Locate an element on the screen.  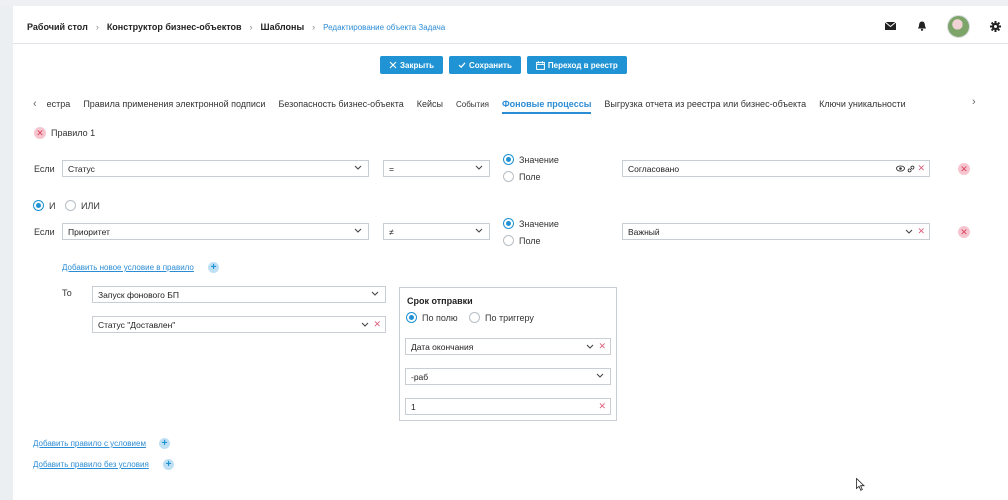
delete-rule-button: ✕ is located at coordinates (40, 133).